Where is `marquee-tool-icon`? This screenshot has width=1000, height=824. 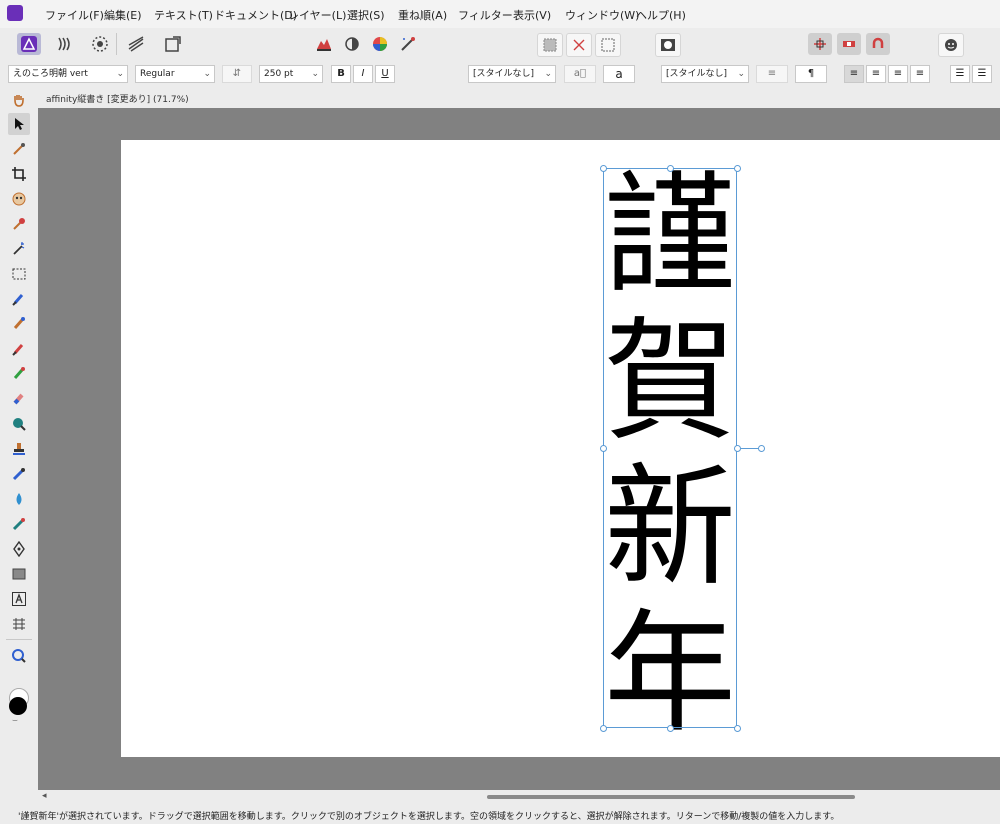 marquee-tool-icon is located at coordinates (19, 274).